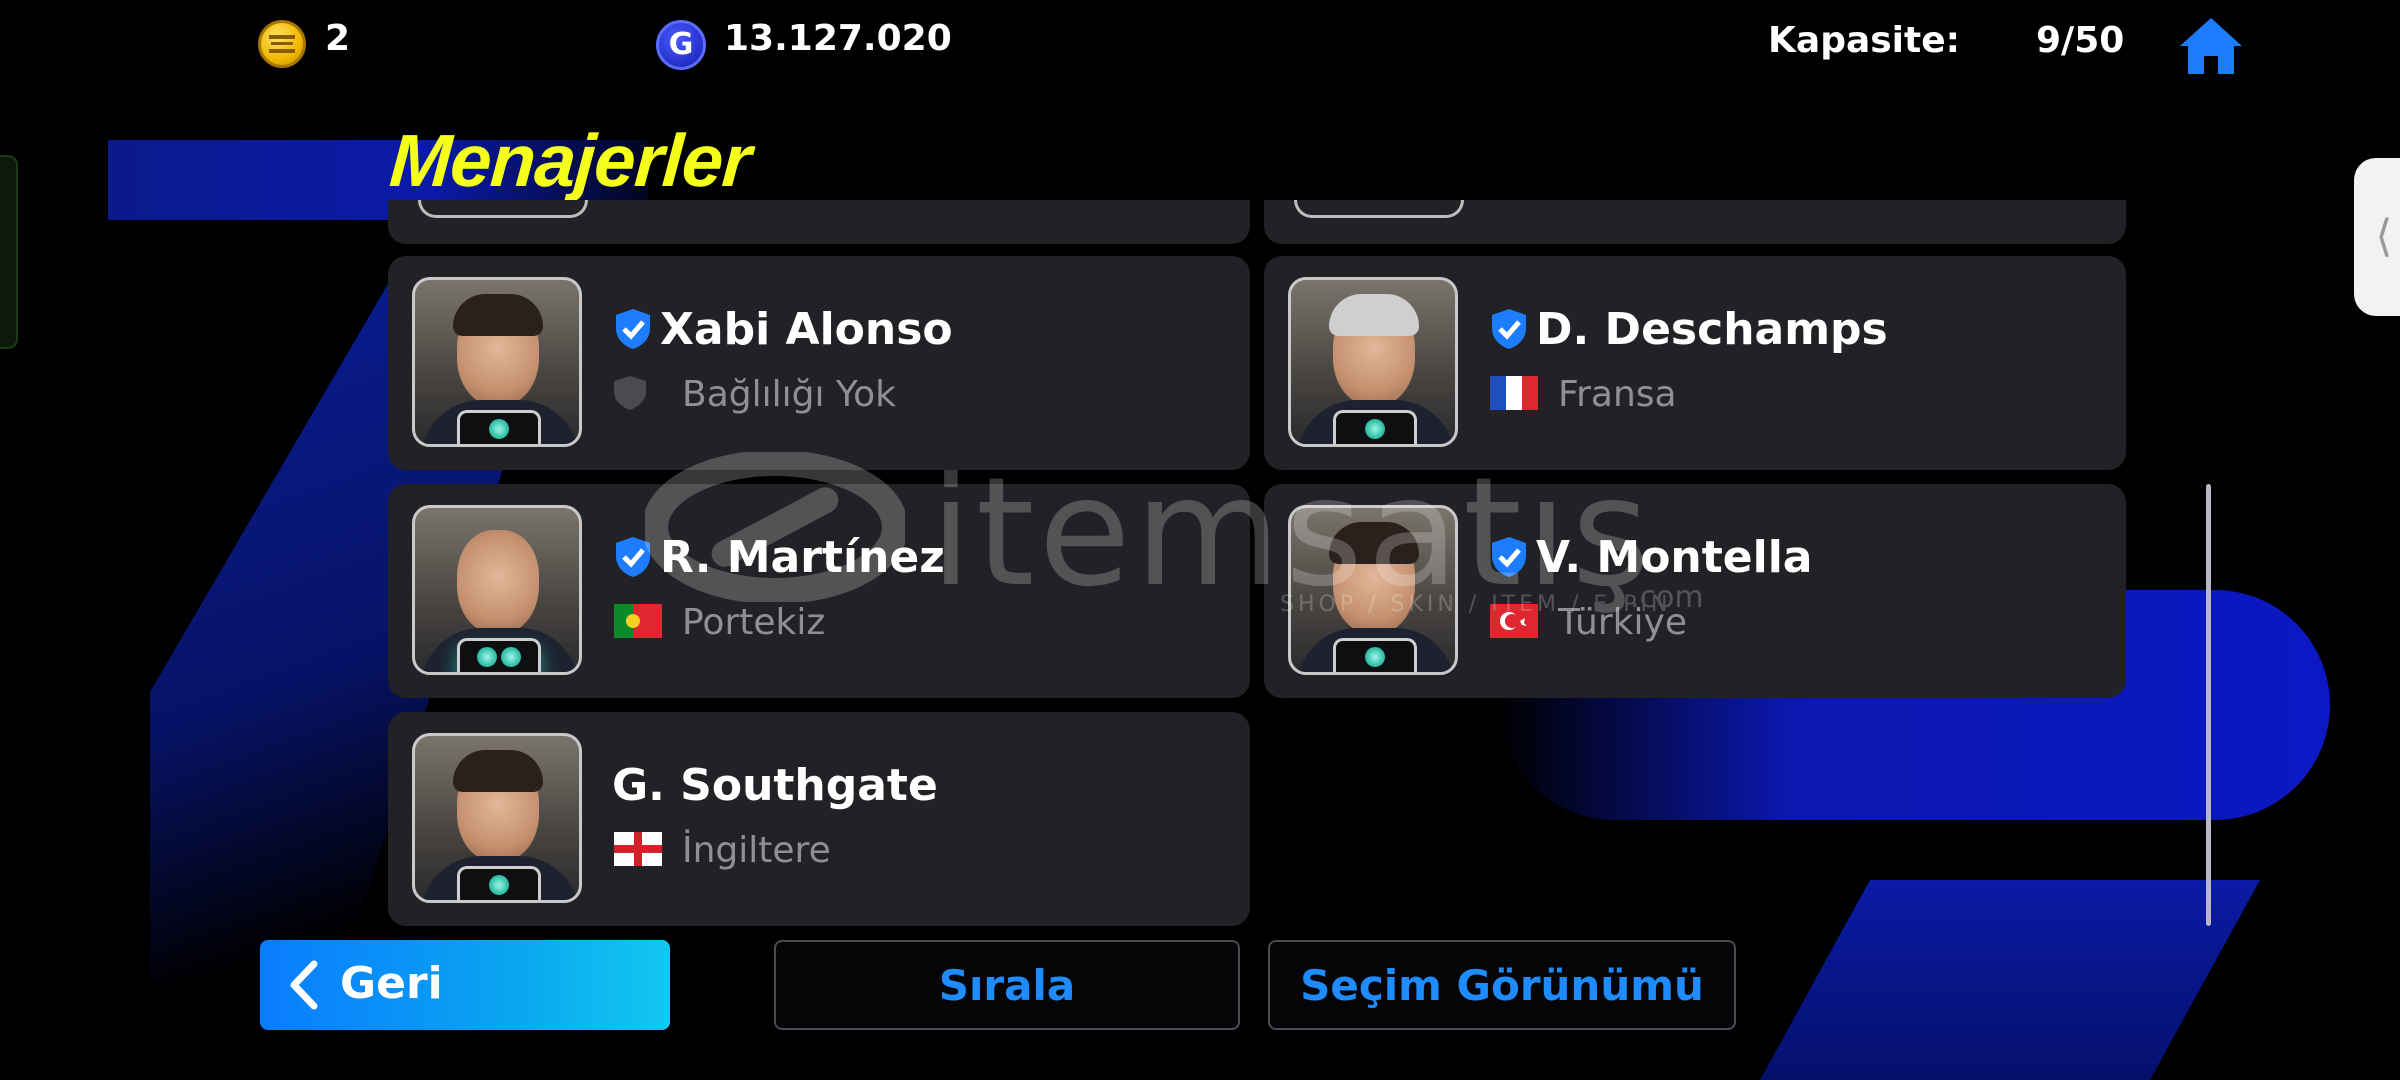  What do you see at coordinates (1200, 45) in the screenshot?
I see `top-bar: 2 G 13.127.020 Kapasite: 9/50` at bounding box center [1200, 45].